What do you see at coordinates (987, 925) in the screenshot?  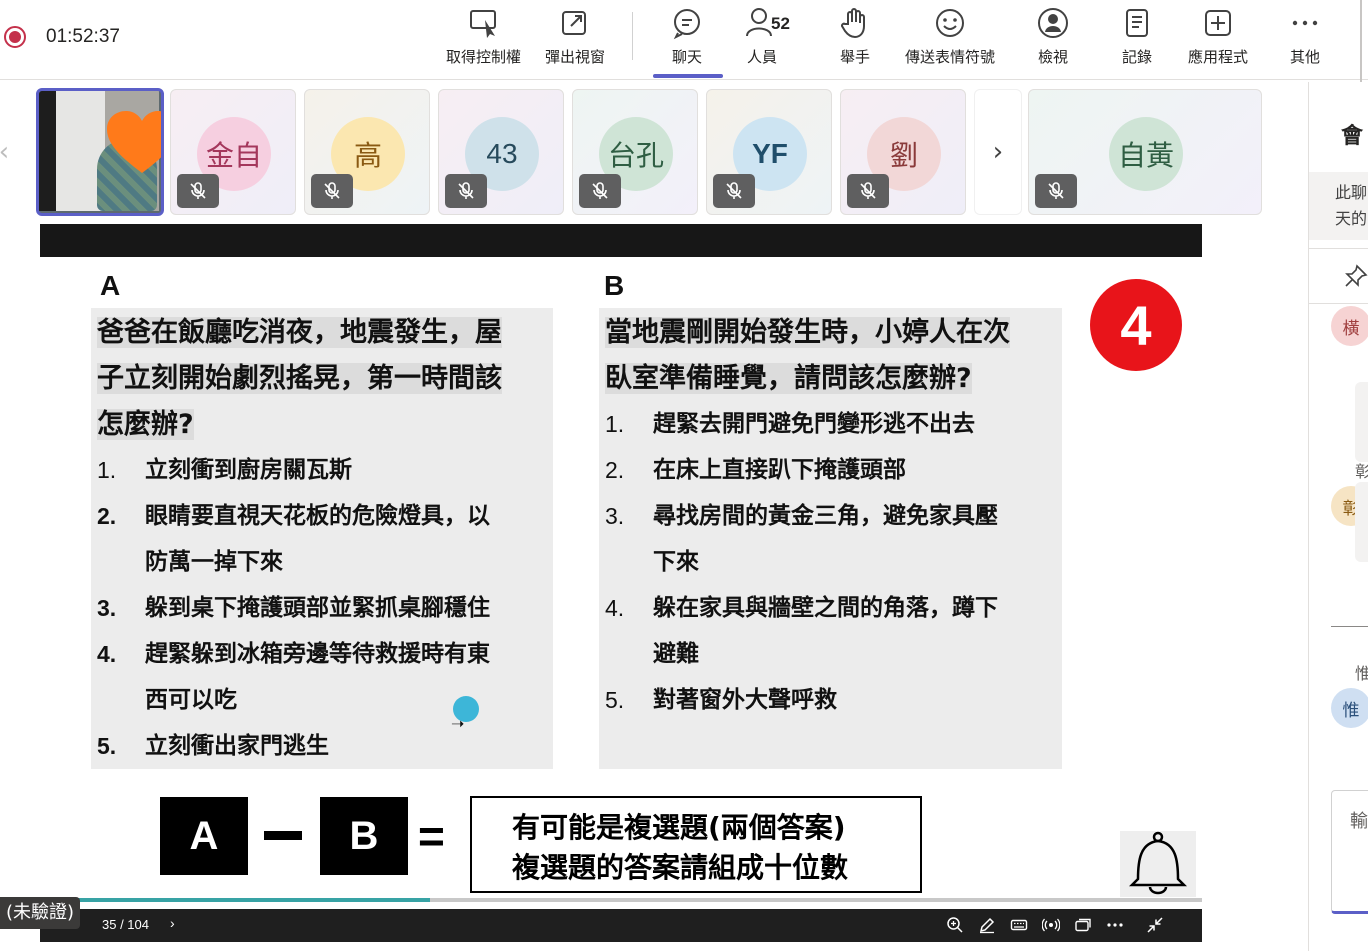 I see `pen-icon` at bounding box center [987, 925].